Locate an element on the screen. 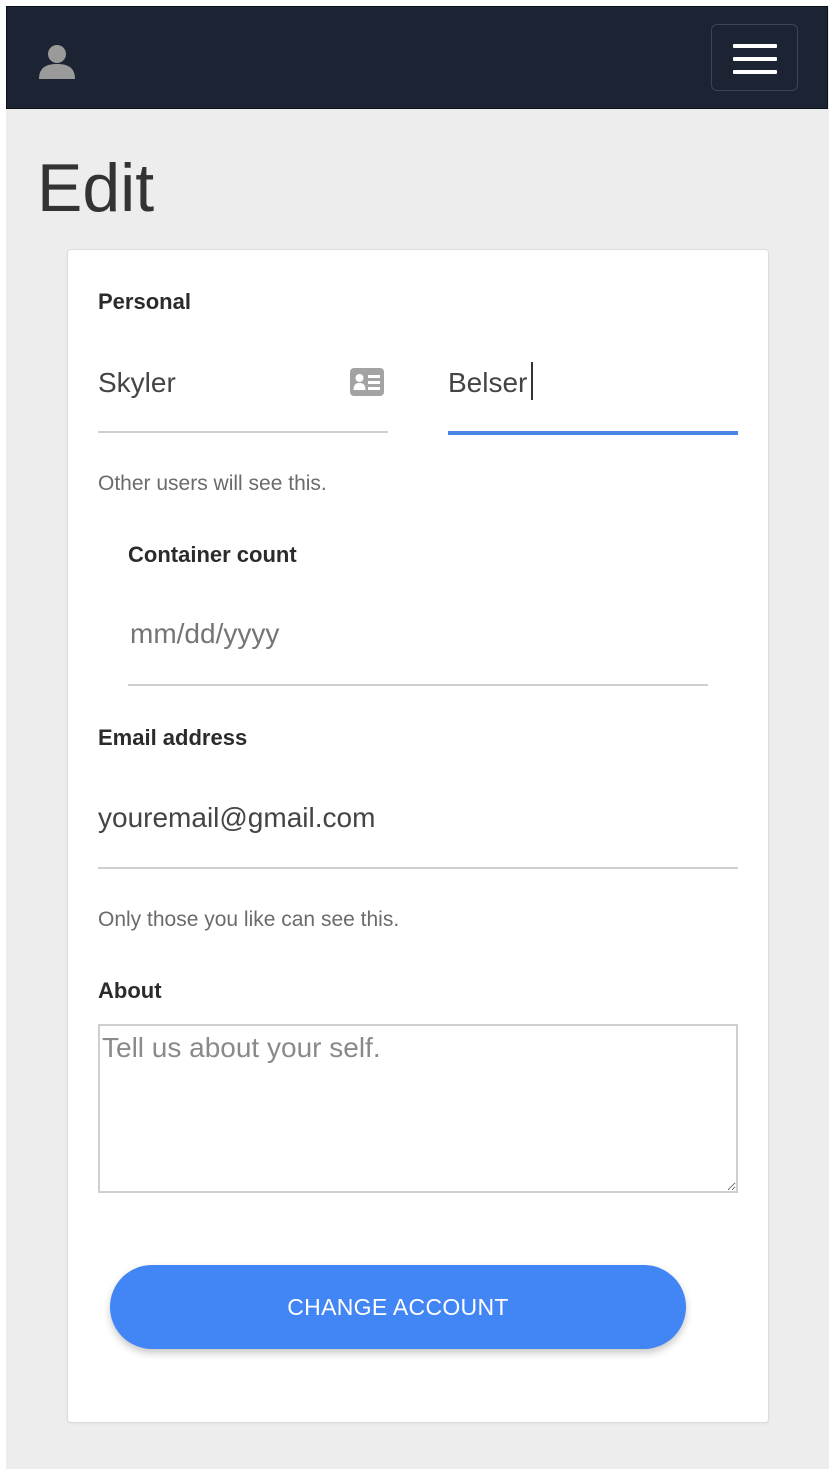 This screenshot has height=1469, width=829. change-account-button: CHANGE ACCOUNT is located at coordinates (398, 1307).